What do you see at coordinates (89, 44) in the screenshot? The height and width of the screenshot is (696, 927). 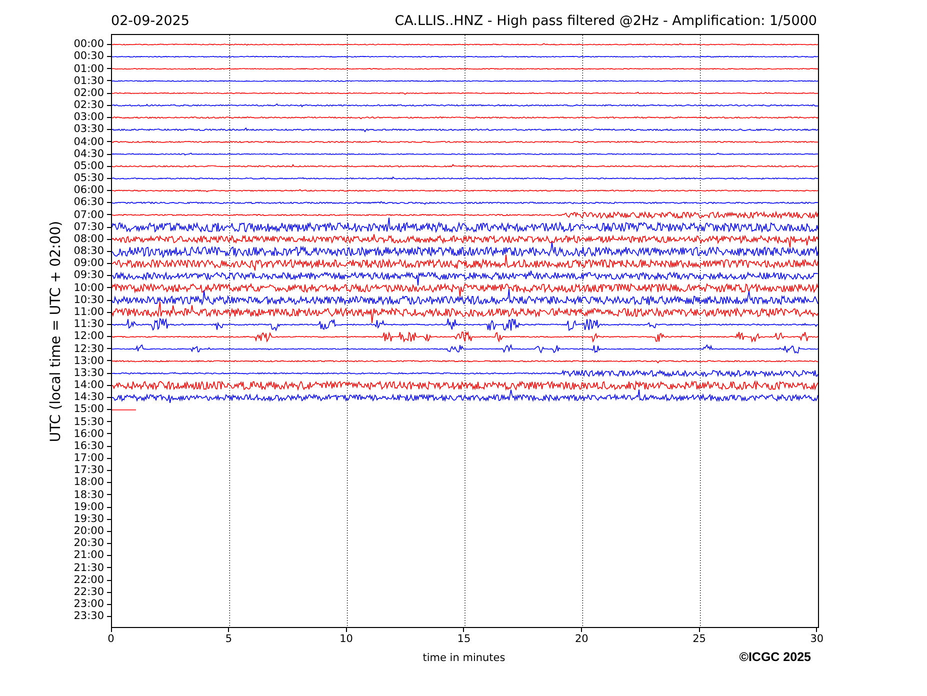 I see `y-tick-label: 00:00` at bounding box center [89, 44].